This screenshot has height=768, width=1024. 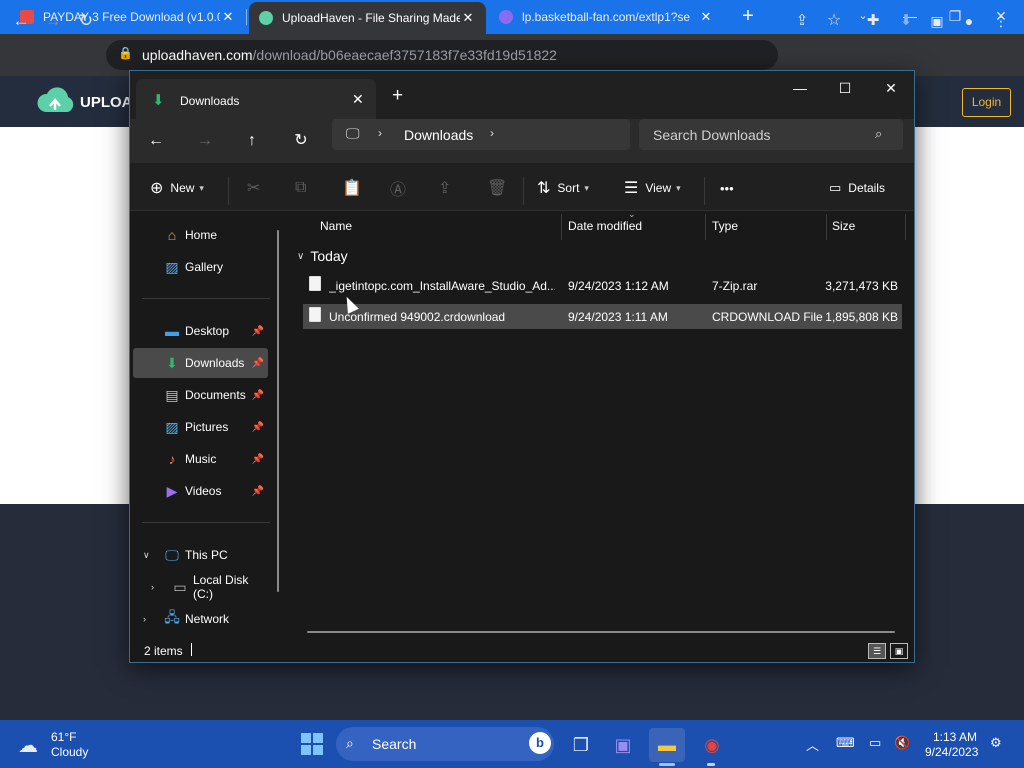 I want to click on group-header-today: ∨ Today, so click(x=322, y=256).